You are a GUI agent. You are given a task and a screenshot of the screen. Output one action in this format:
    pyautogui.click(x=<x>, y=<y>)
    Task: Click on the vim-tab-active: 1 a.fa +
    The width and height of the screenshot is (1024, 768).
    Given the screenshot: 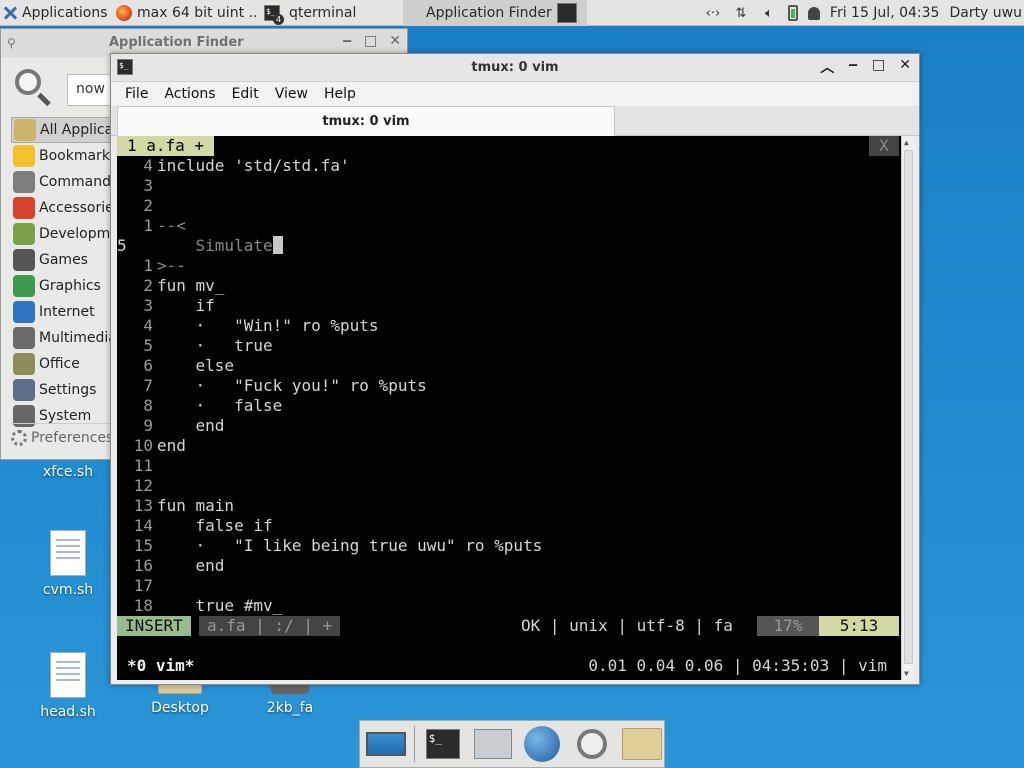 What is the action you would take?
    pyautogui.click(x=166, y=146)
    